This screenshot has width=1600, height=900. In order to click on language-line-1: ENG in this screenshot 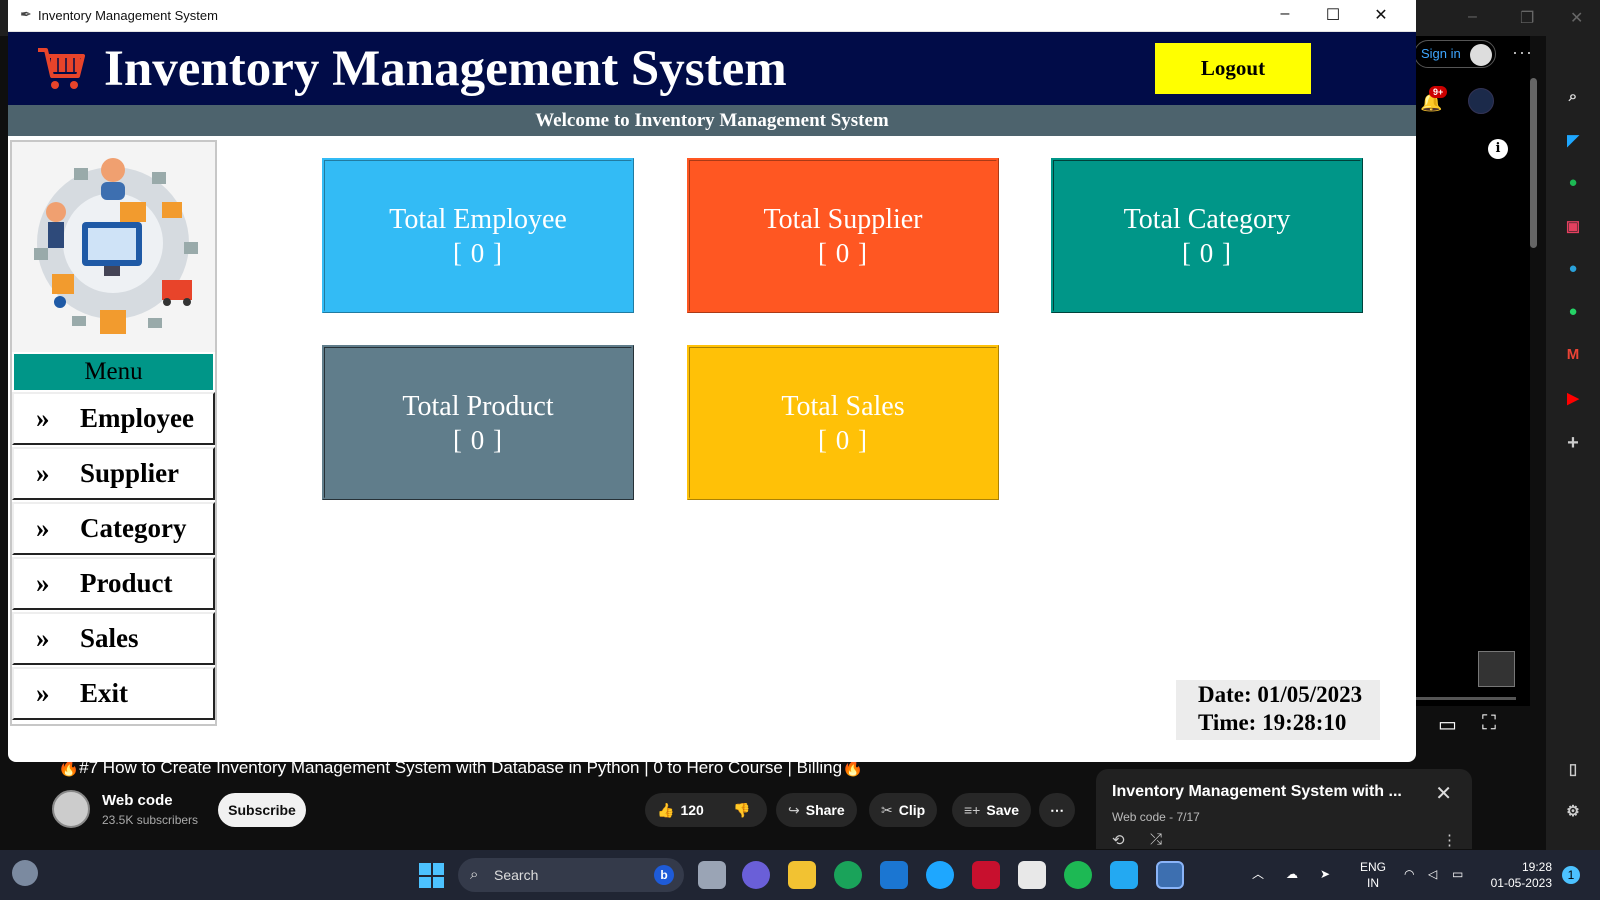, I will do `click(1372, 867)`.